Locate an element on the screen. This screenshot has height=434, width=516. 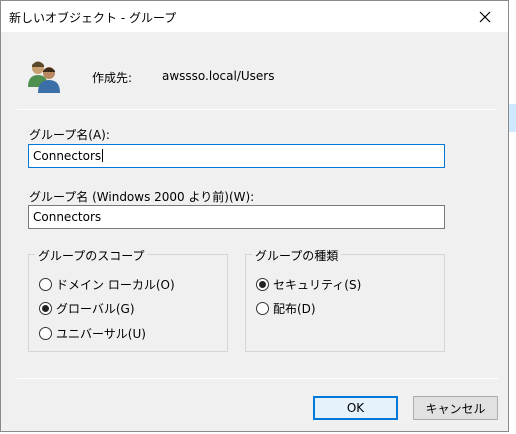
radio-label: 配布(D) is located at coordinates (294, 309).